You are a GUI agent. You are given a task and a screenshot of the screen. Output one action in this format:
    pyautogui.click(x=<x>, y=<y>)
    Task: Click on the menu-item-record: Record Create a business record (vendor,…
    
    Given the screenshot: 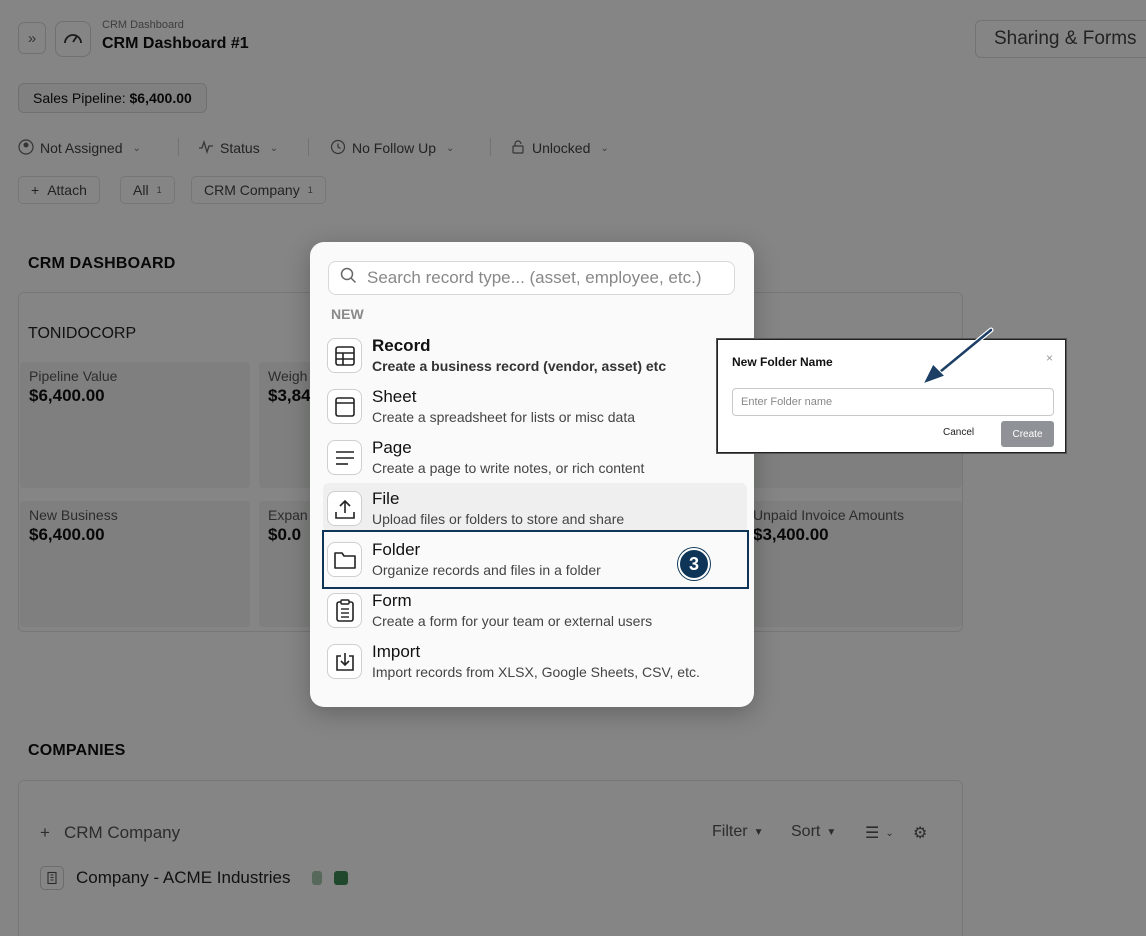 What is the action you would take?
    pyautogui.click(x=535, y=354)
    